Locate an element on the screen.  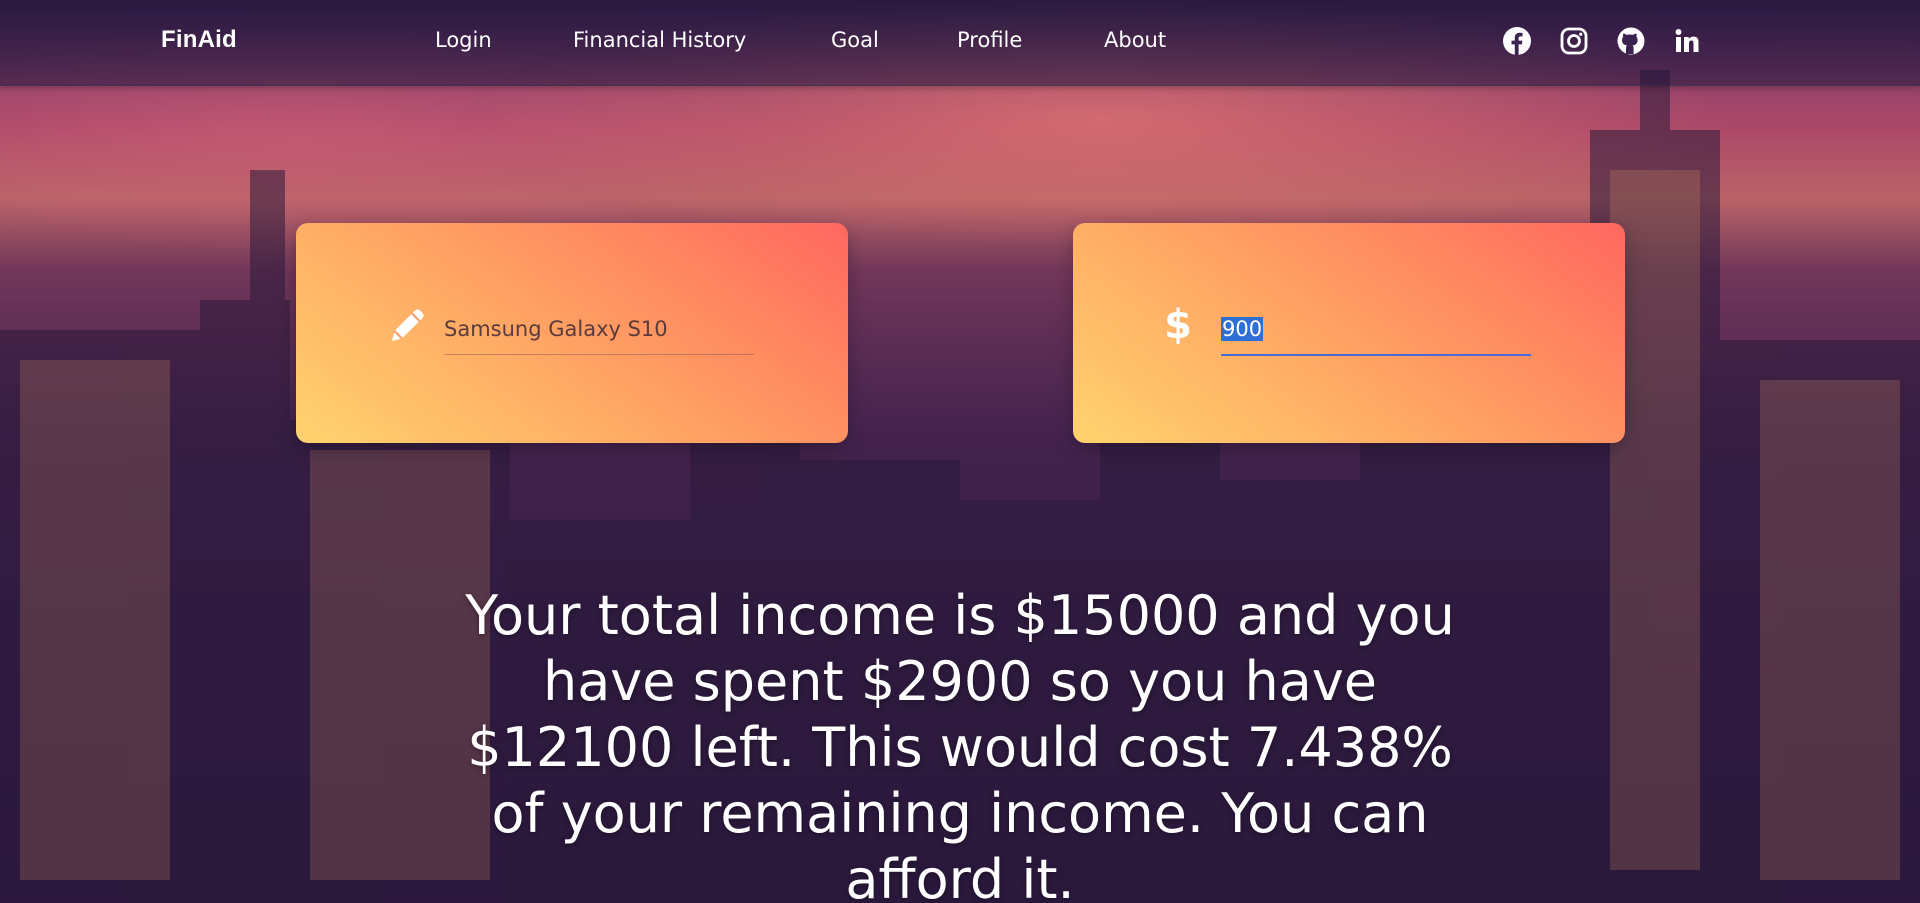
pencil-icon is located at coordinates (408, 327).